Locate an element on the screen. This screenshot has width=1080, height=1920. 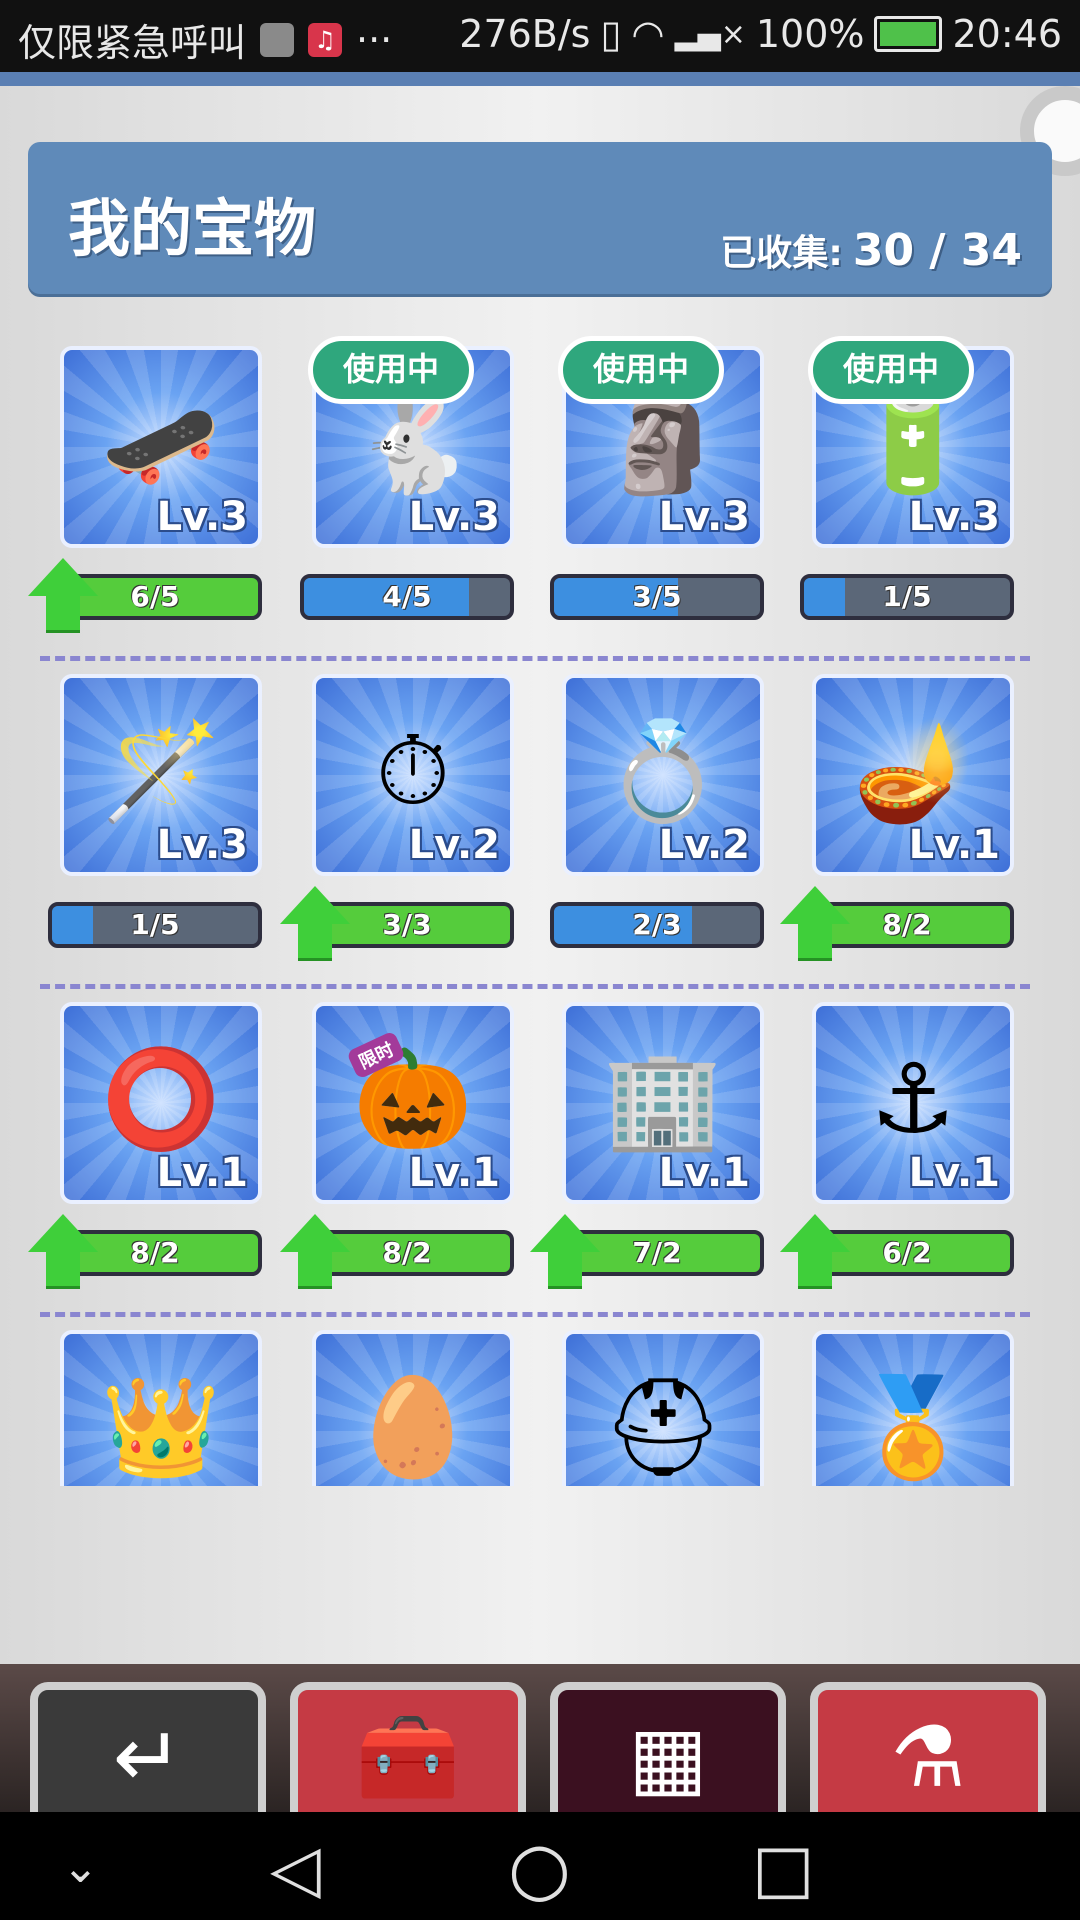
treasure-card: ⛑ is located at coordinates (663, 1408).